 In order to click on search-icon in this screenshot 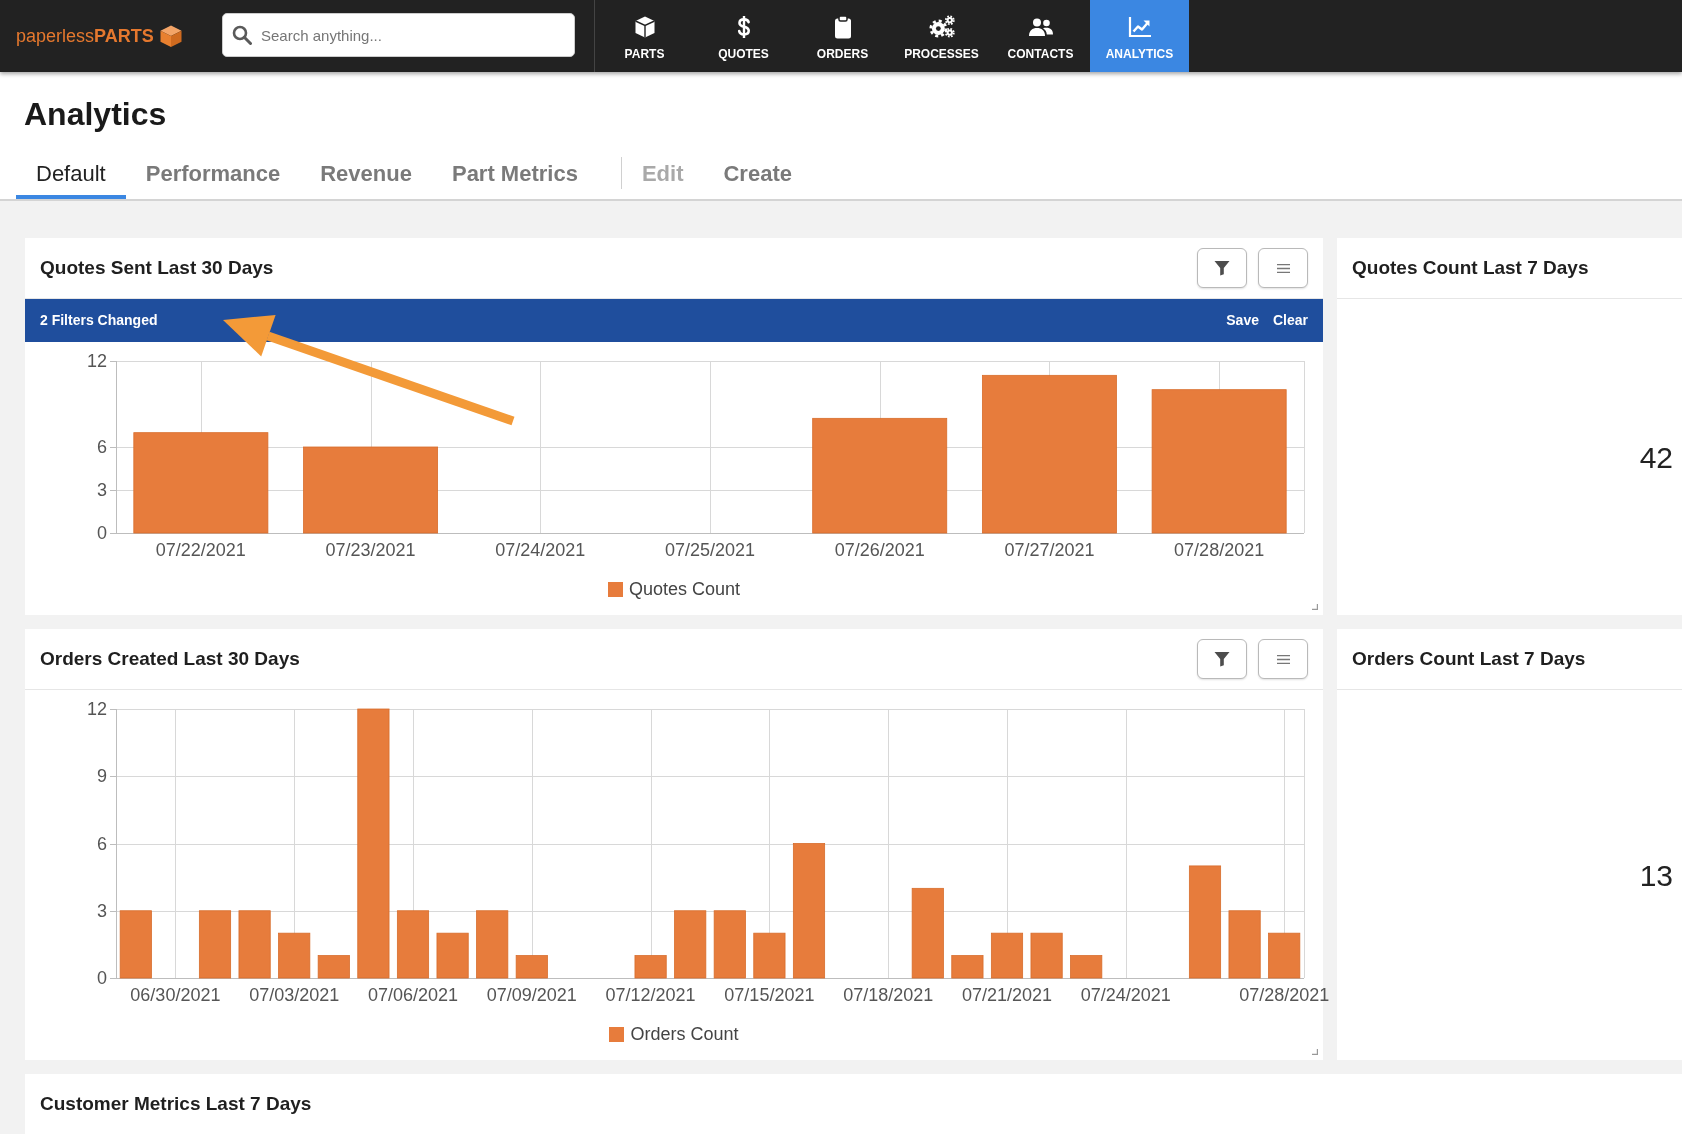, I will do `click(242, 35)`.